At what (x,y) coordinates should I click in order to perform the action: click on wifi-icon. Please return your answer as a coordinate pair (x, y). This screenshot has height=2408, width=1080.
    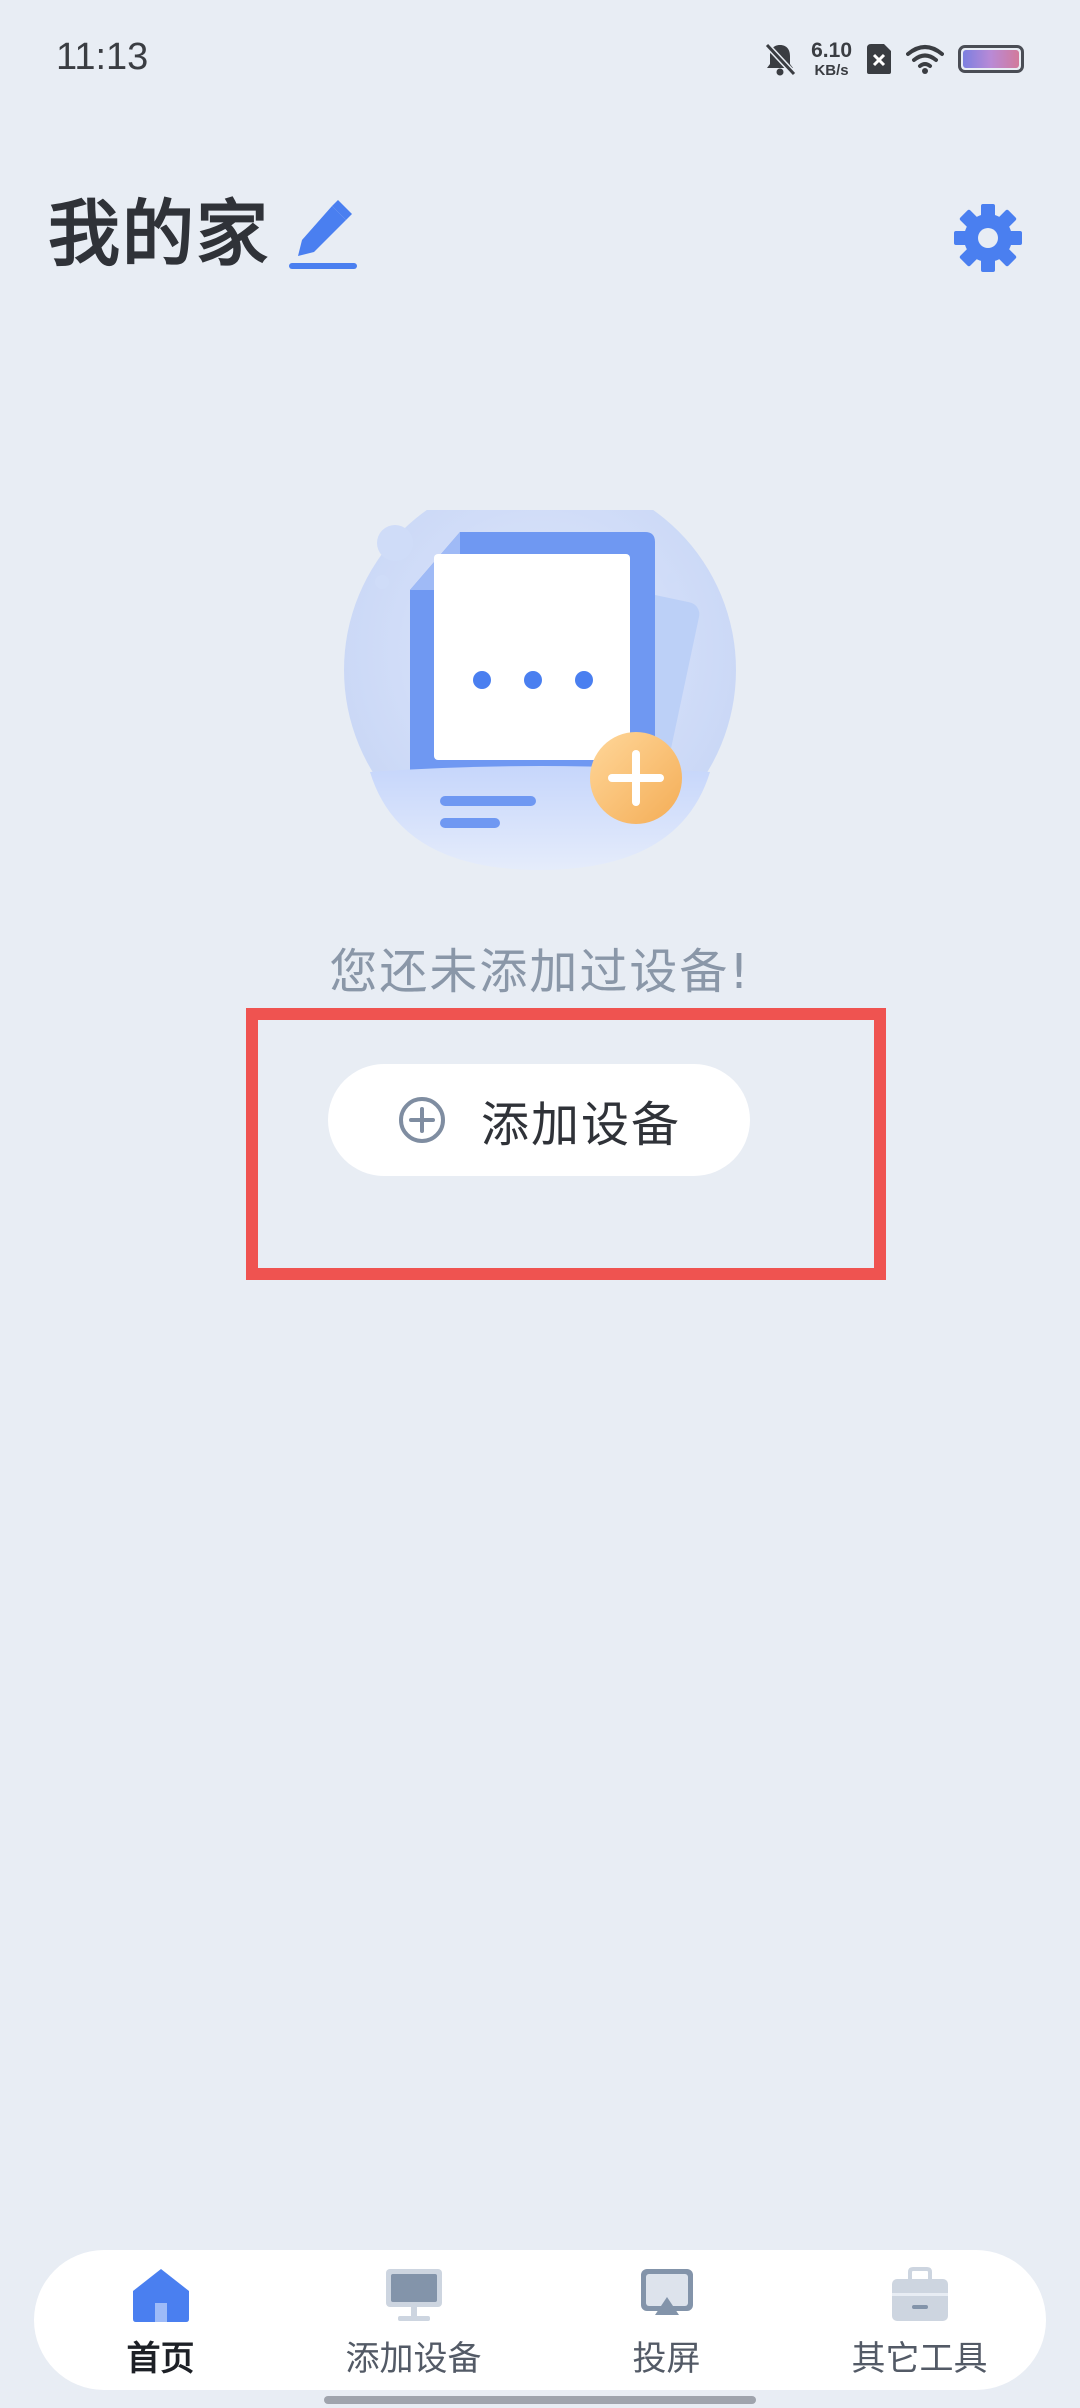
    Looking at the image, I should click on (925, 59).